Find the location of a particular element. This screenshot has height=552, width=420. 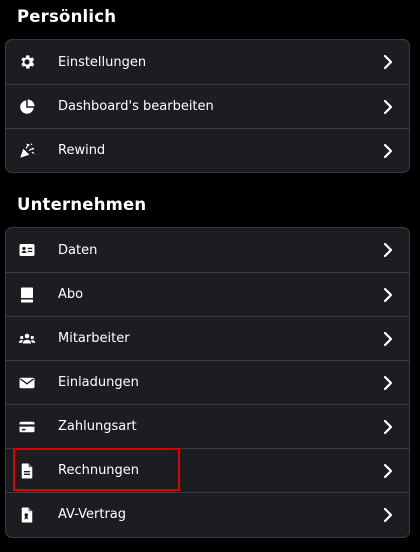

section-title-personal: Persönlich is located at coordinates (67, 16).